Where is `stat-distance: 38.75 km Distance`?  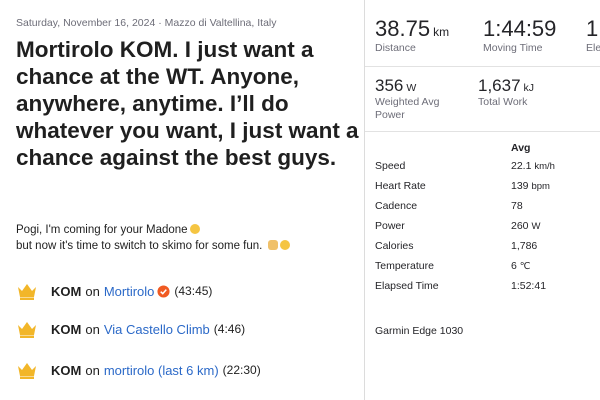 stat-distance: 38.75 km Distance is located at coordinates (412, 35).